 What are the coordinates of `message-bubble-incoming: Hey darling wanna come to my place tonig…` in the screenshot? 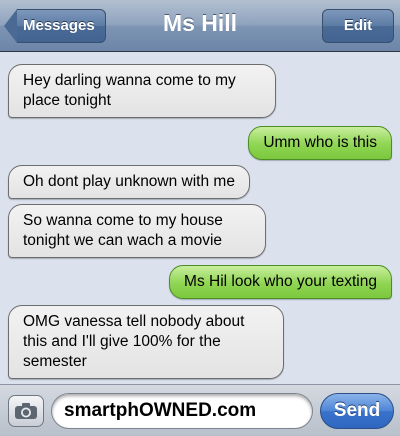 It's located at (142, 91).